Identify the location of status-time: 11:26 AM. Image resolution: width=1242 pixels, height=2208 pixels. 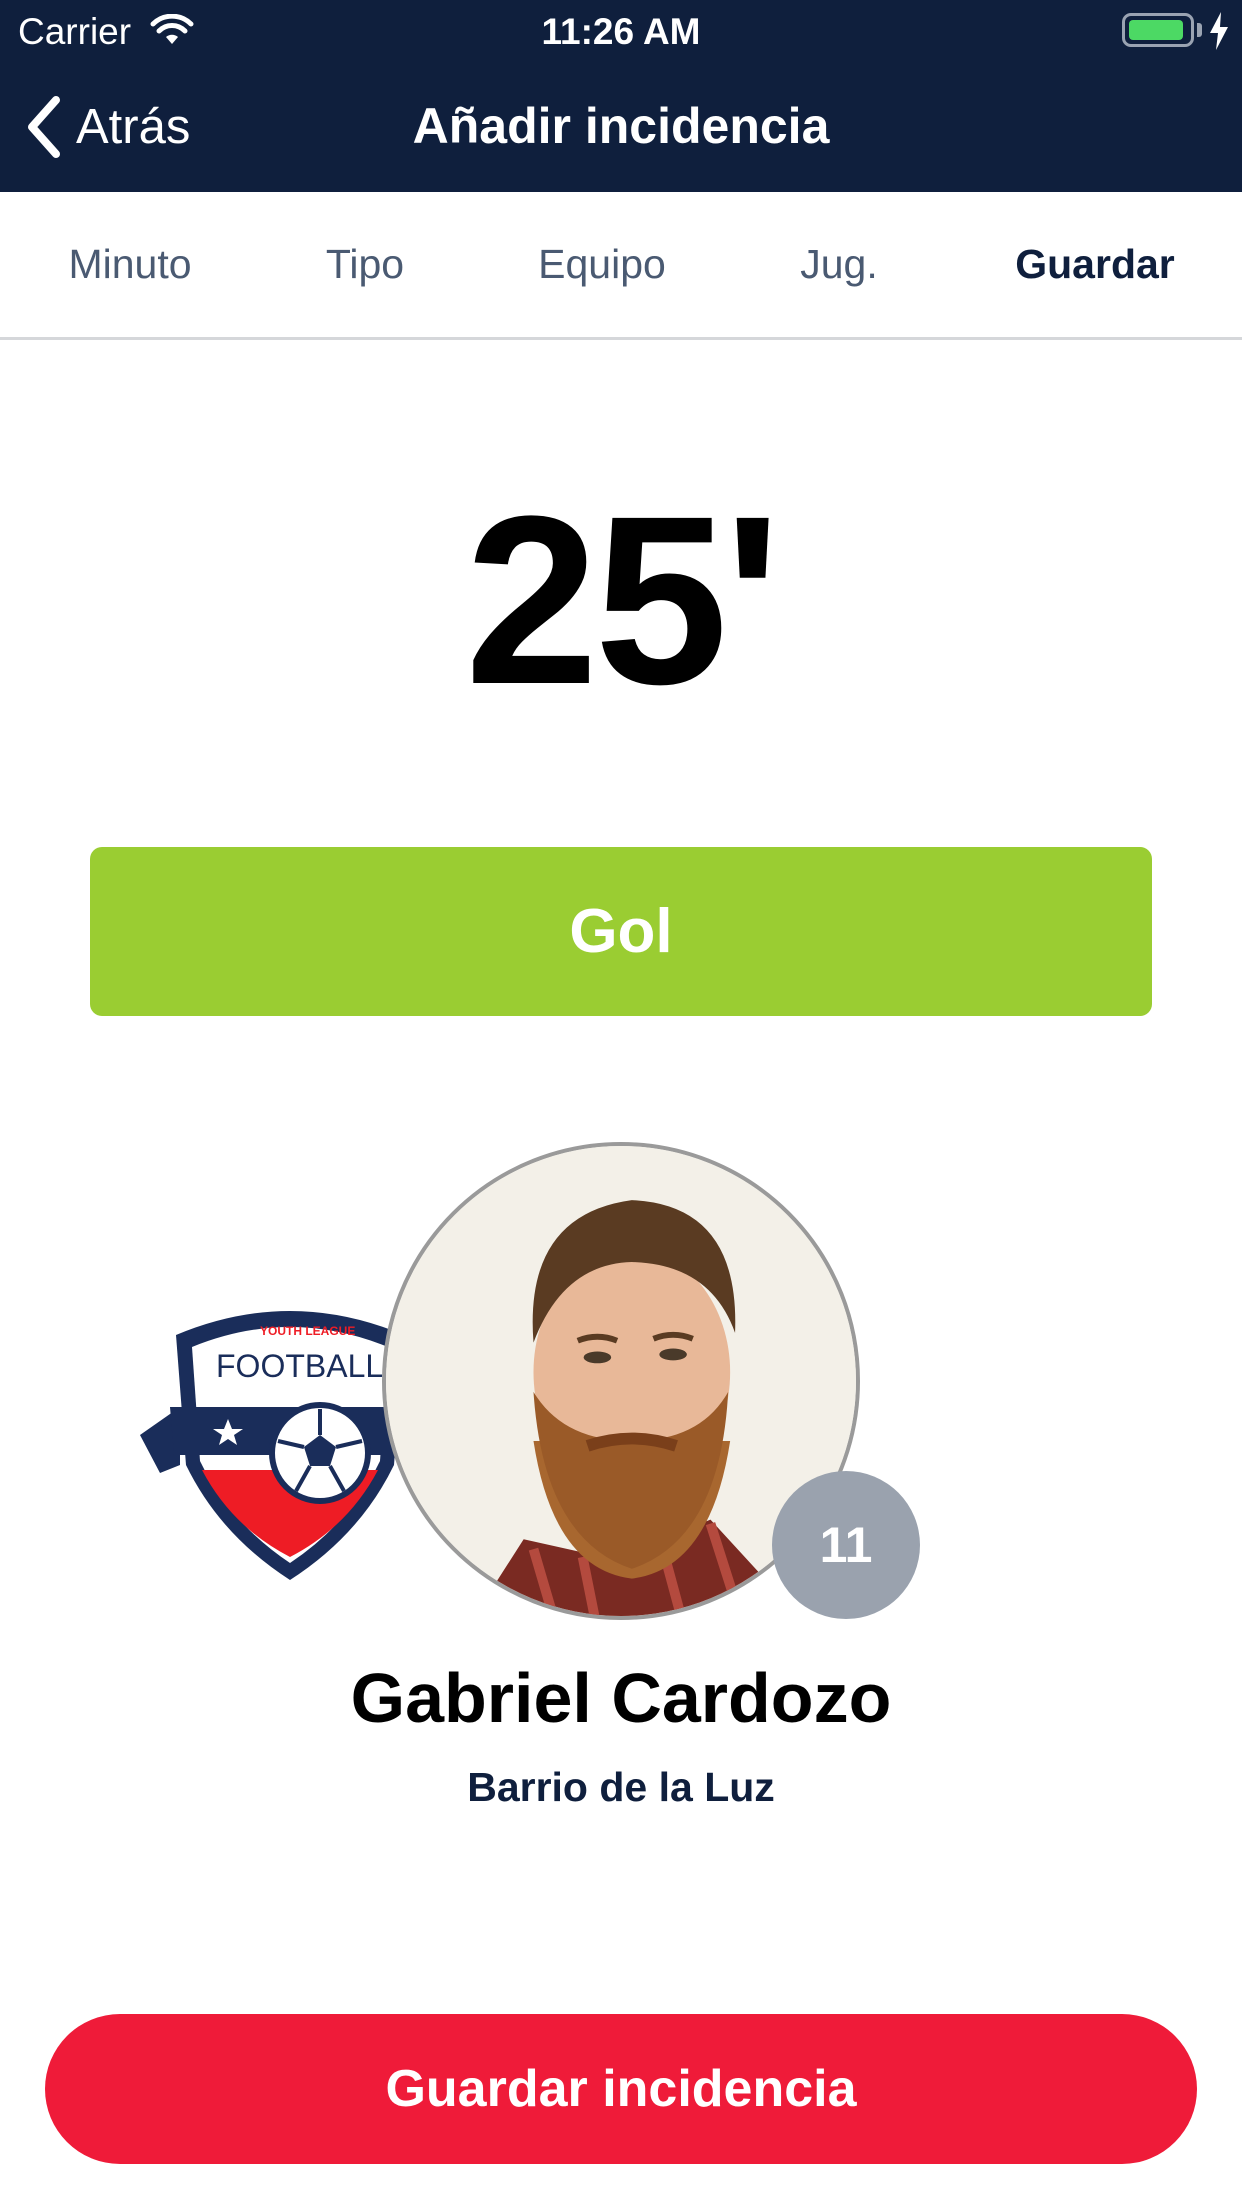
(621, 31).